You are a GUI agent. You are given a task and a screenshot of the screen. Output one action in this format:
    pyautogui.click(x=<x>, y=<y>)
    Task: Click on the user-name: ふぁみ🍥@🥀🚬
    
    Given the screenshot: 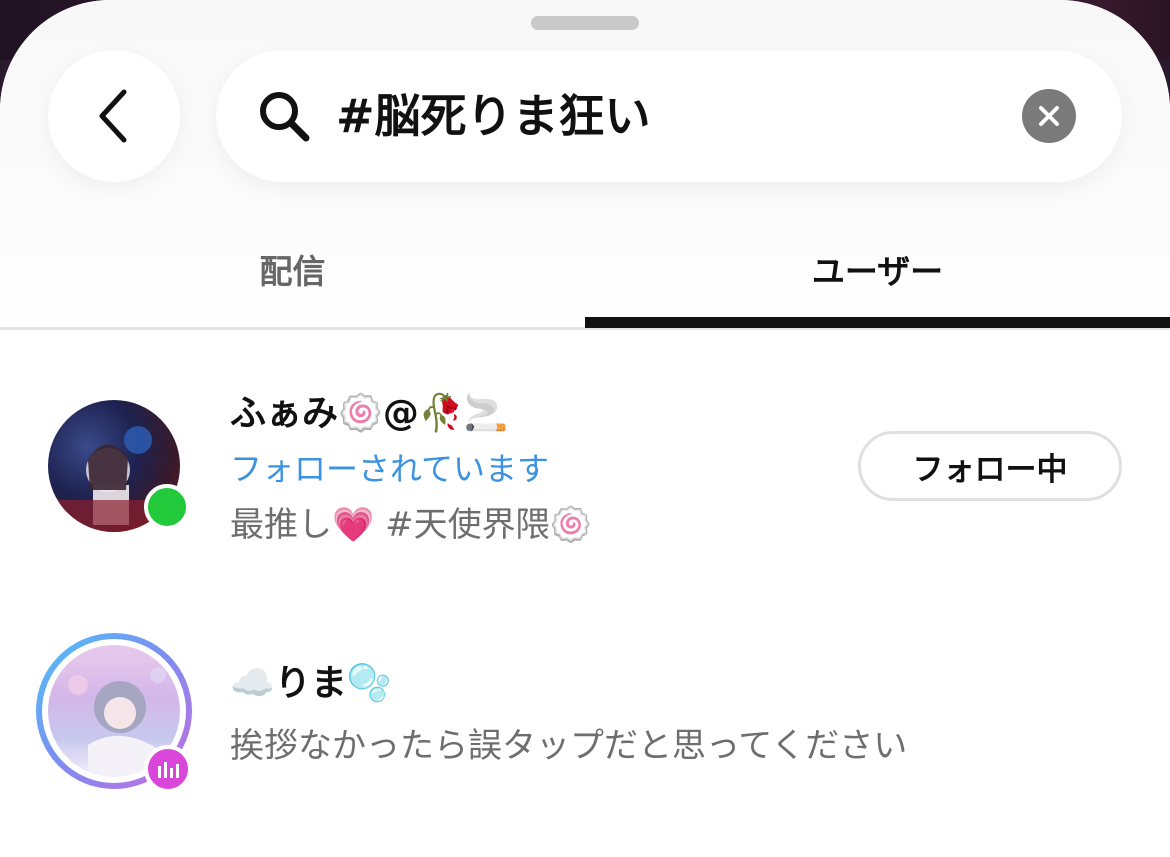 What is the action you would take?
    pyautogui.click(x=369, y=414)
    